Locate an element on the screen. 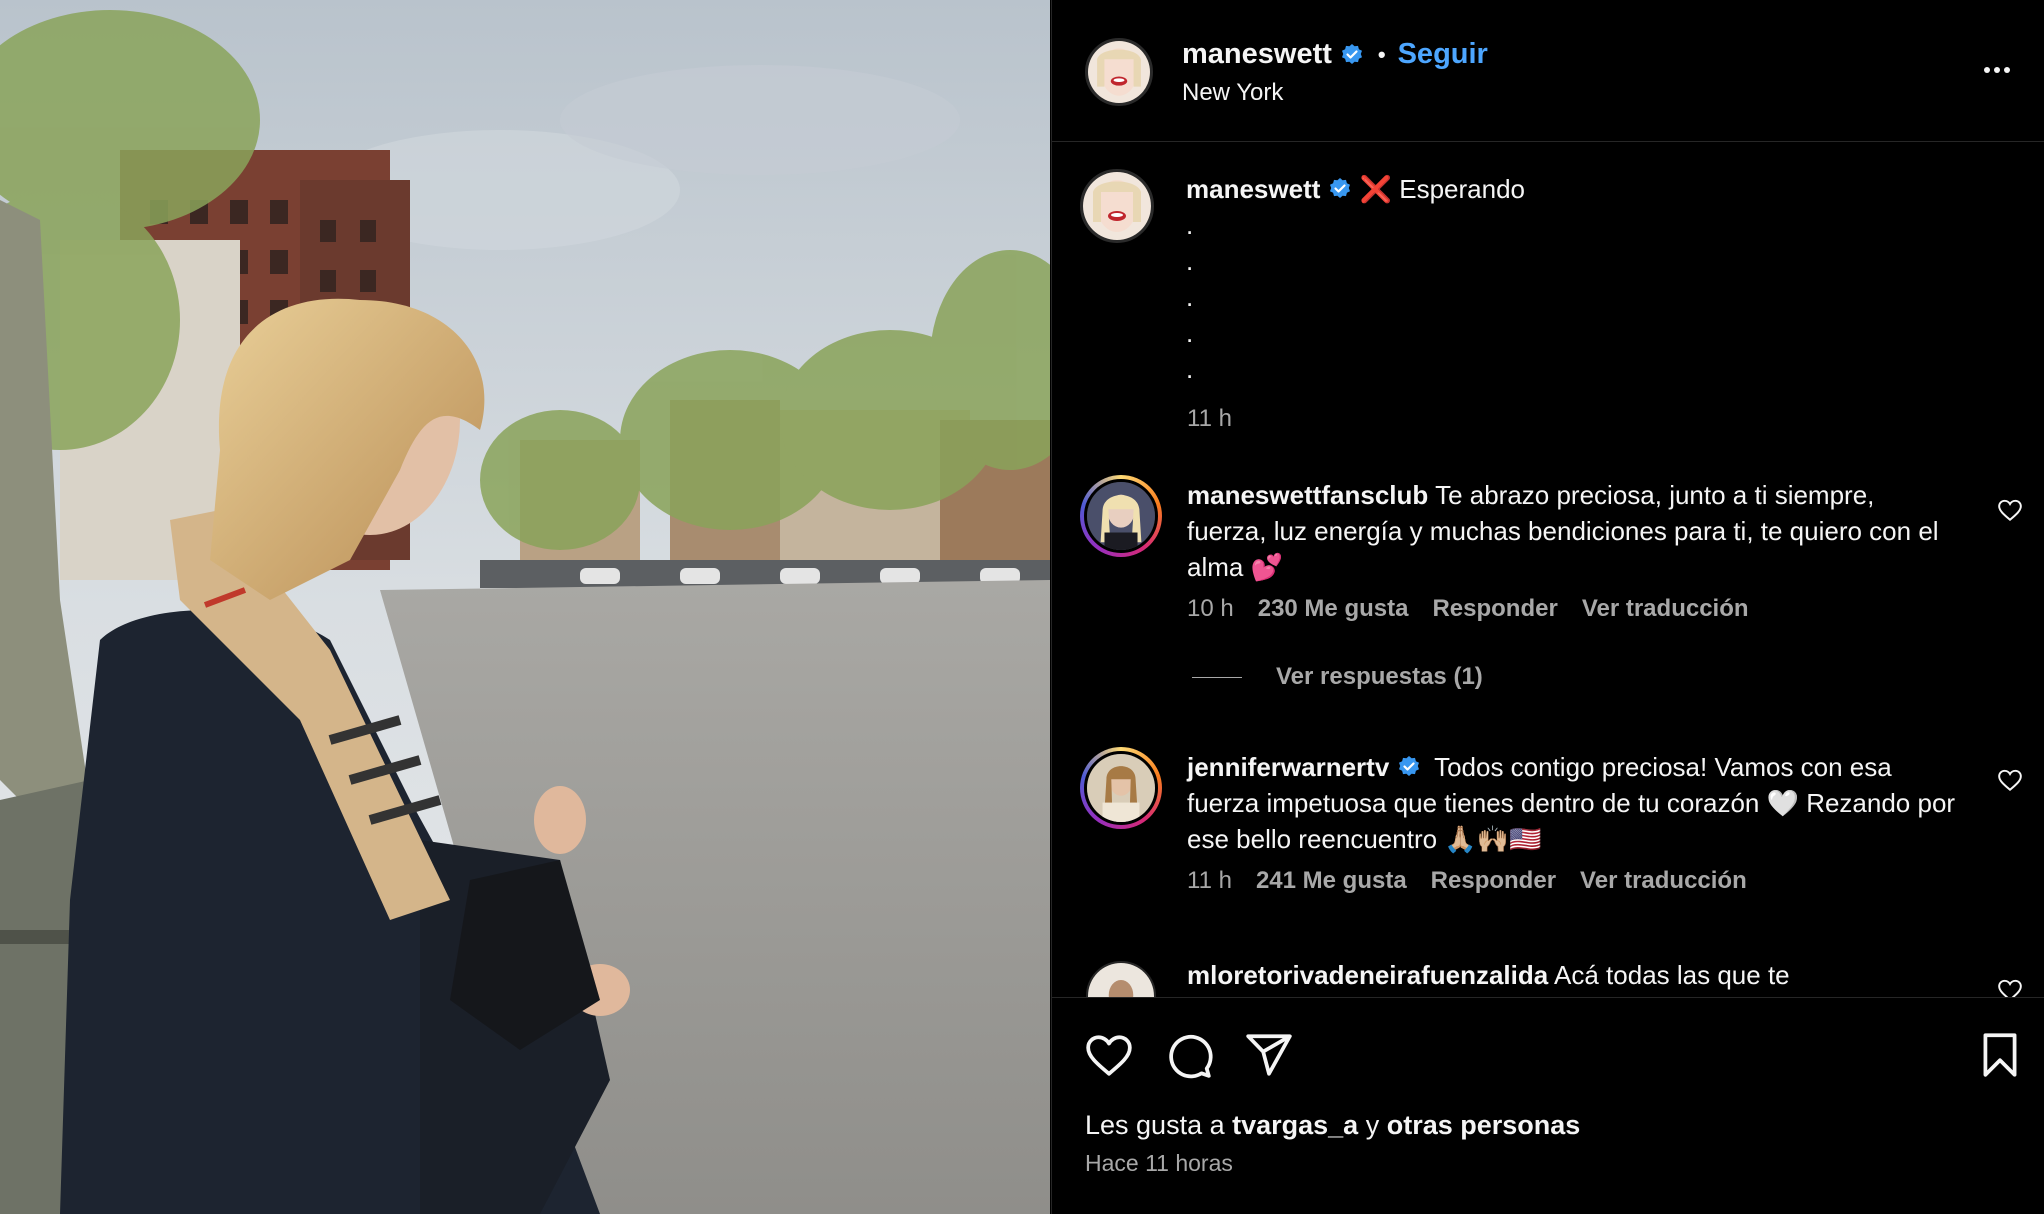 The image size is (2044, 1214). caption-time: 11 h is located at coordinates (1209, 419).